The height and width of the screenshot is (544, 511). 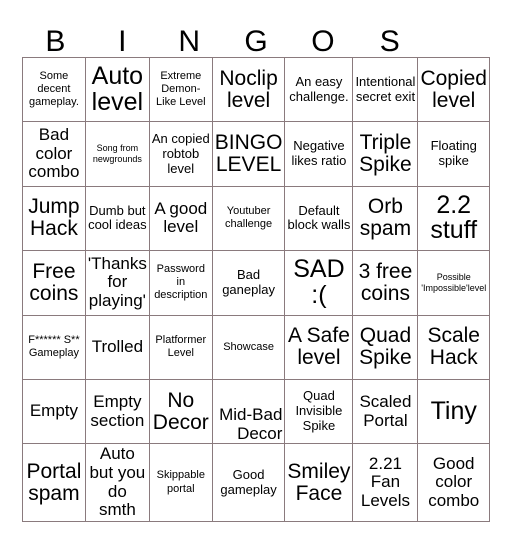 I want to click on bingo-cell-label: Bad ganeplay, so click(x=248, y=281).